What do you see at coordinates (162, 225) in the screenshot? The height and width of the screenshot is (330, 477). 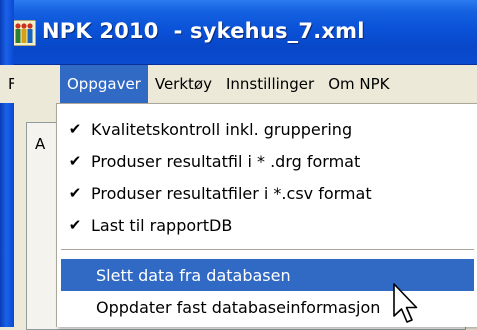 I see `menuitem-label: Last til rapportDB` at bounding box center [162, 225].